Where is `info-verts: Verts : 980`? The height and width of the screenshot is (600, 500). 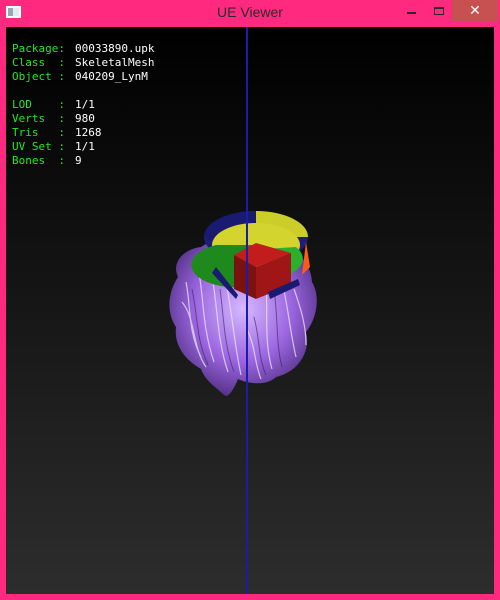 info-verts: Verts : 980 is located at coordinates (83, 119).